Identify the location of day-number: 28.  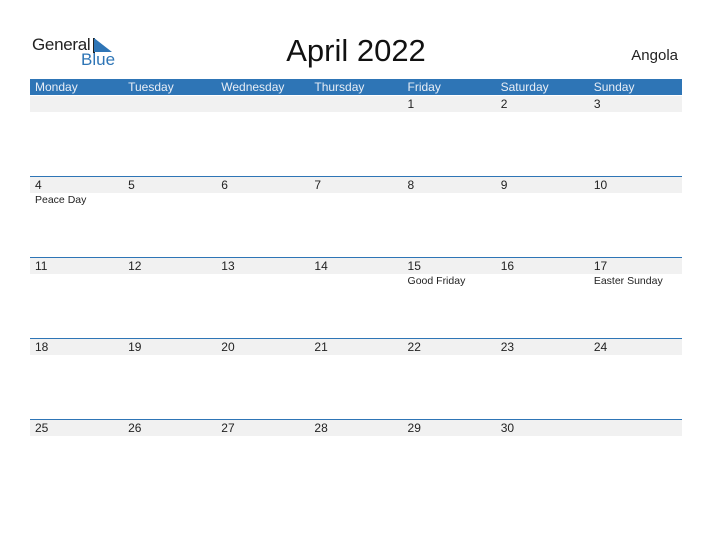
(321, 428).